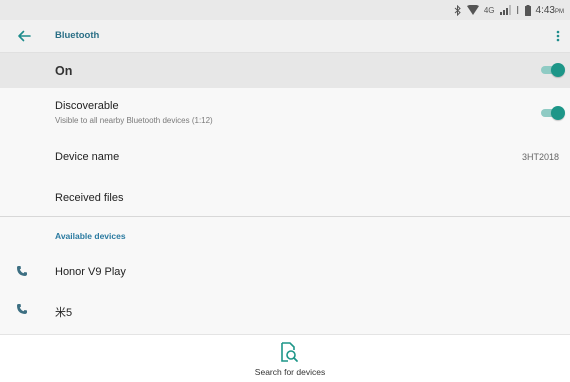  What do you see at coordinates (77, 35) in the screenshot?
I see `page-title: Bluetooth` at bounding box center [77, 35].